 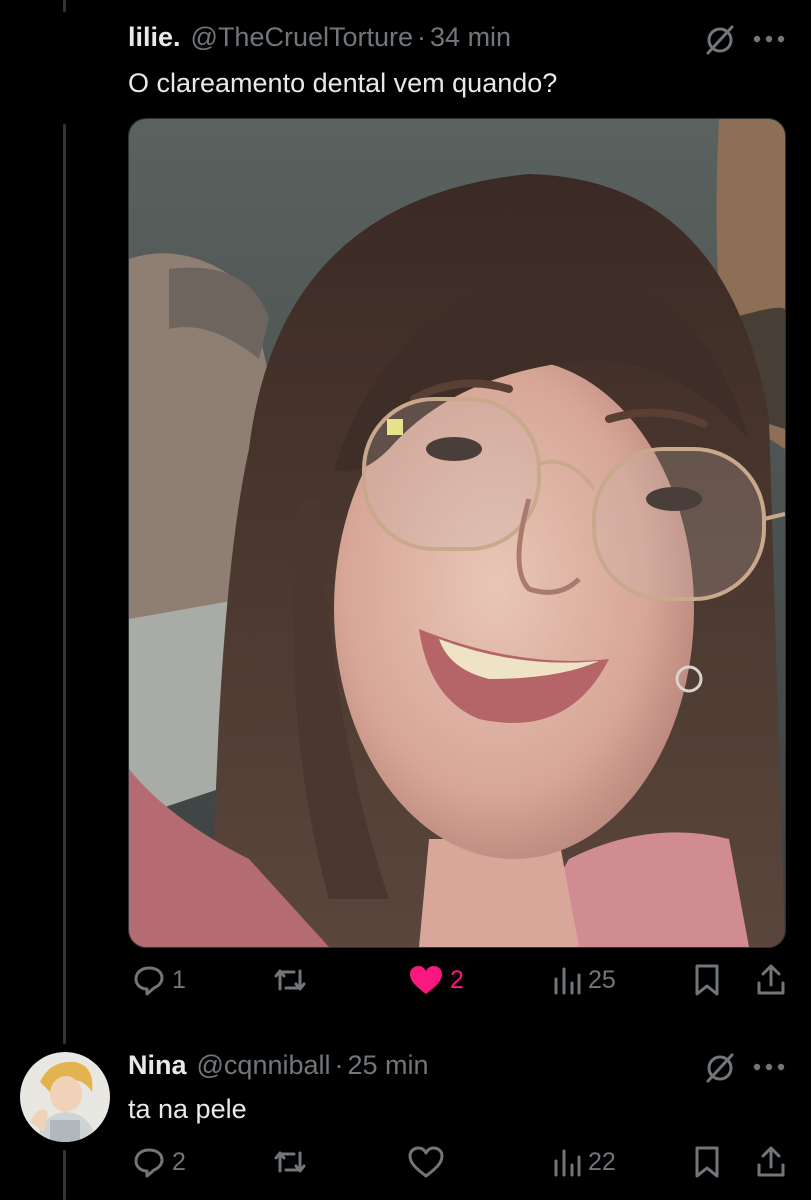 I want to click on avatar, so click(x=65, y=1097).